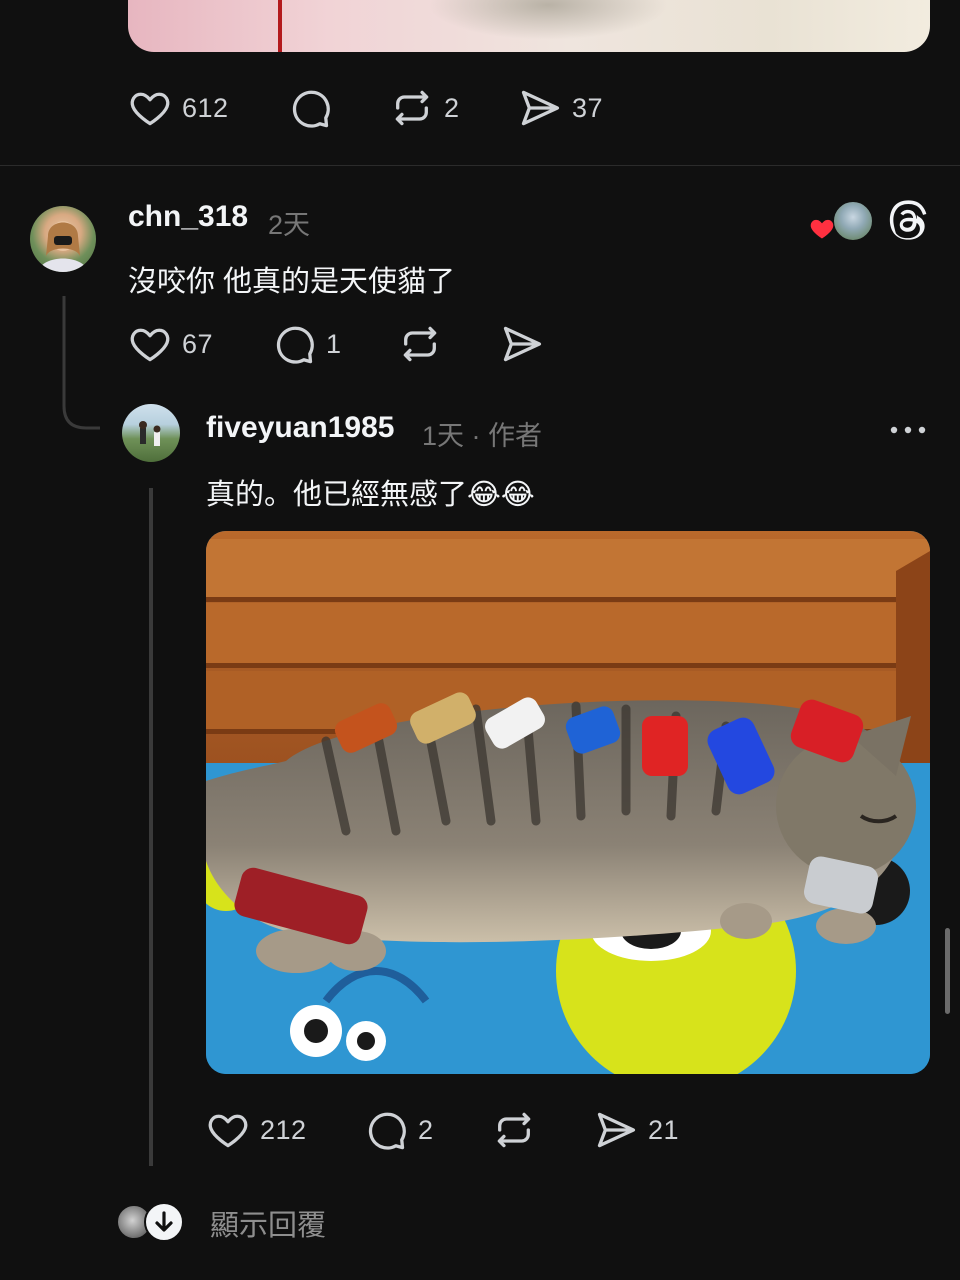 This screenshot has width=960, height=1280. Describe the element at coordinates (300, 428) in the screenshot. I see `username: fiveyuan1985` at that location.